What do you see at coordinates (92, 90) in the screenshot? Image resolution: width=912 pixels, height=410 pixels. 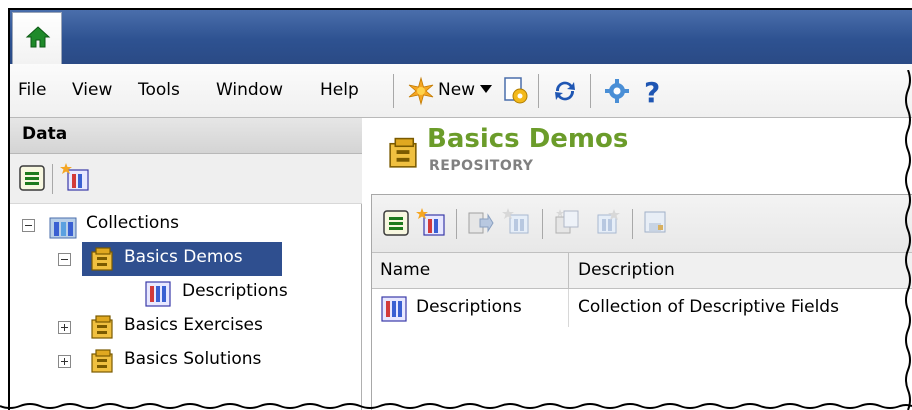 I see `menu-view: View` at bounding box center [92, 90].